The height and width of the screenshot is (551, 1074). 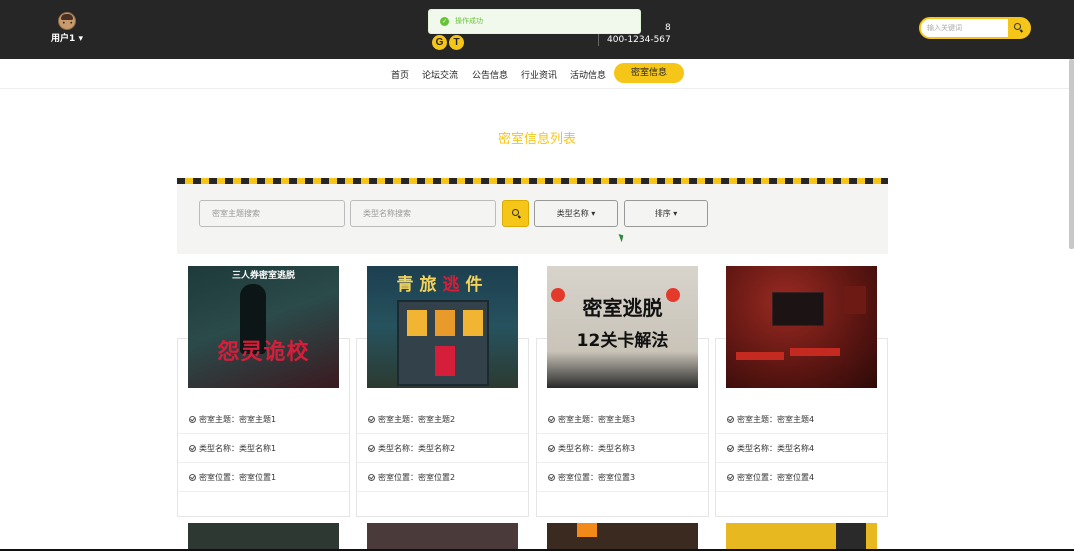 I want to click on room-image: 密室逃脱 12关卡解法, so click(x=622, y=327).